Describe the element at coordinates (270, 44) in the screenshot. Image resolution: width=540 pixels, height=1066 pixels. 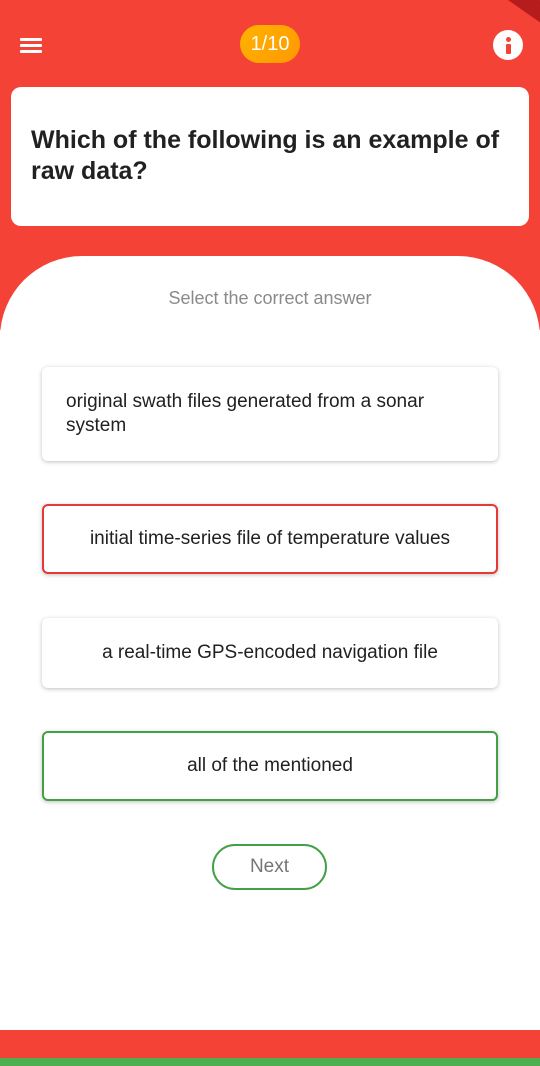
I see `question-progress-badge: 1/10` at that location.